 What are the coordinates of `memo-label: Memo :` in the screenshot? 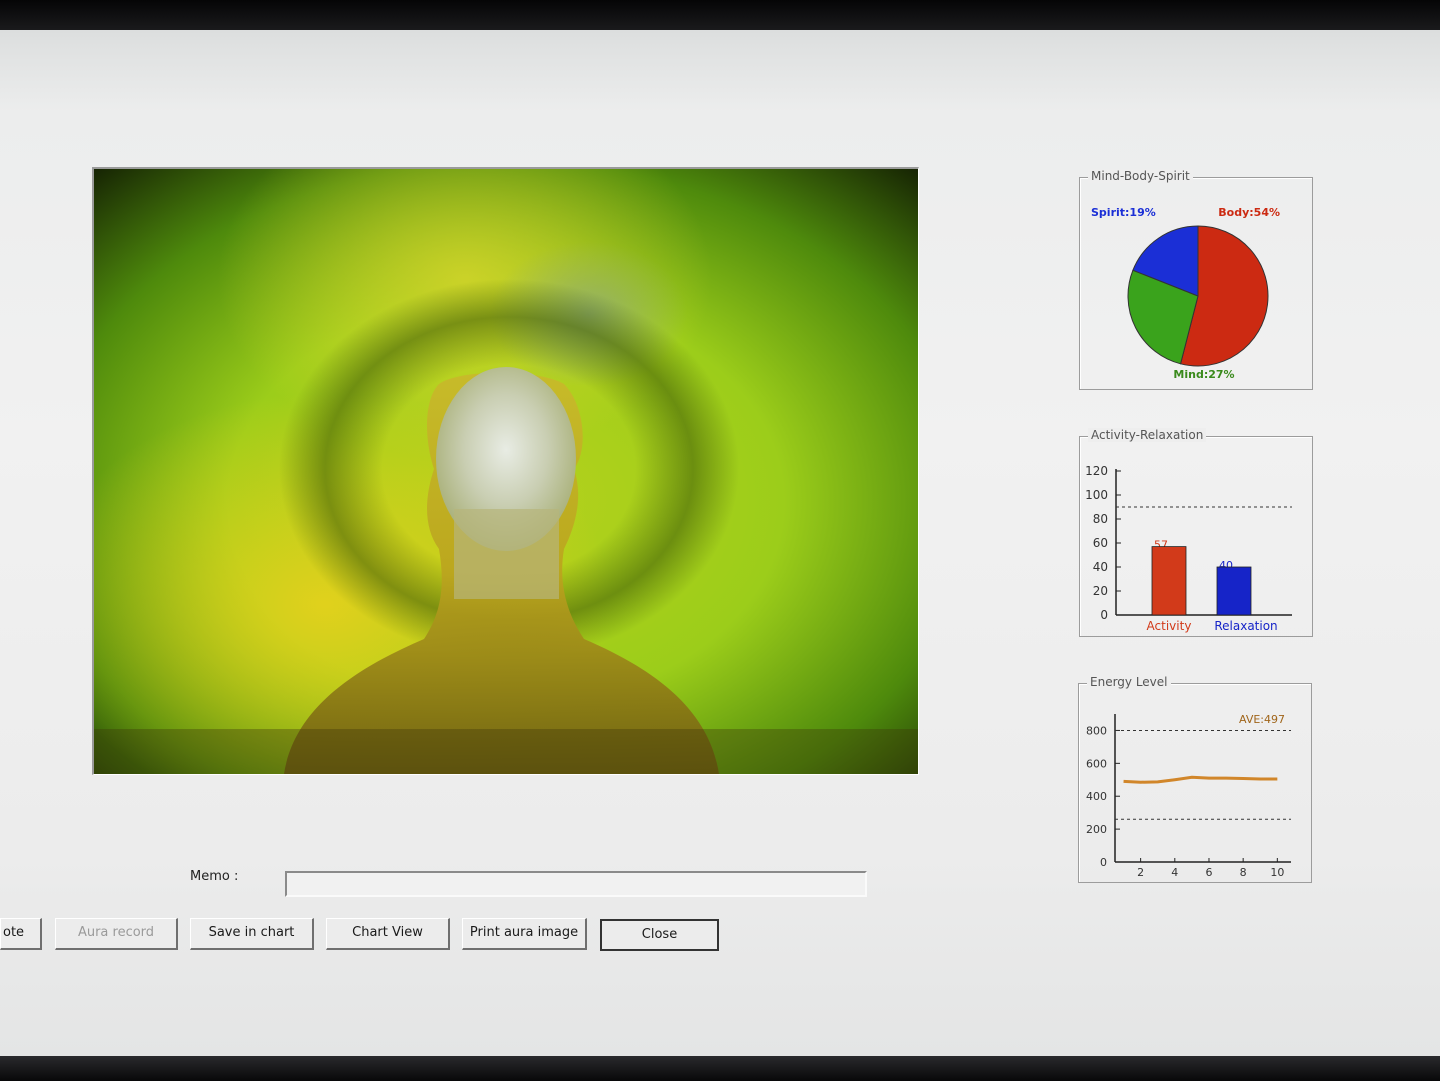 It's located at (214, 876).